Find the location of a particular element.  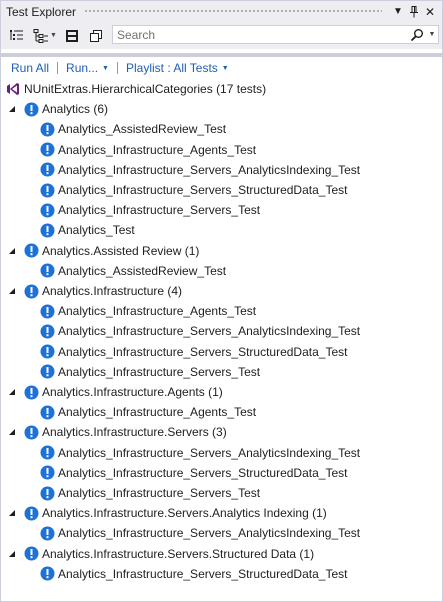

run-all-link: Run All is located at coordinates (30, 68).